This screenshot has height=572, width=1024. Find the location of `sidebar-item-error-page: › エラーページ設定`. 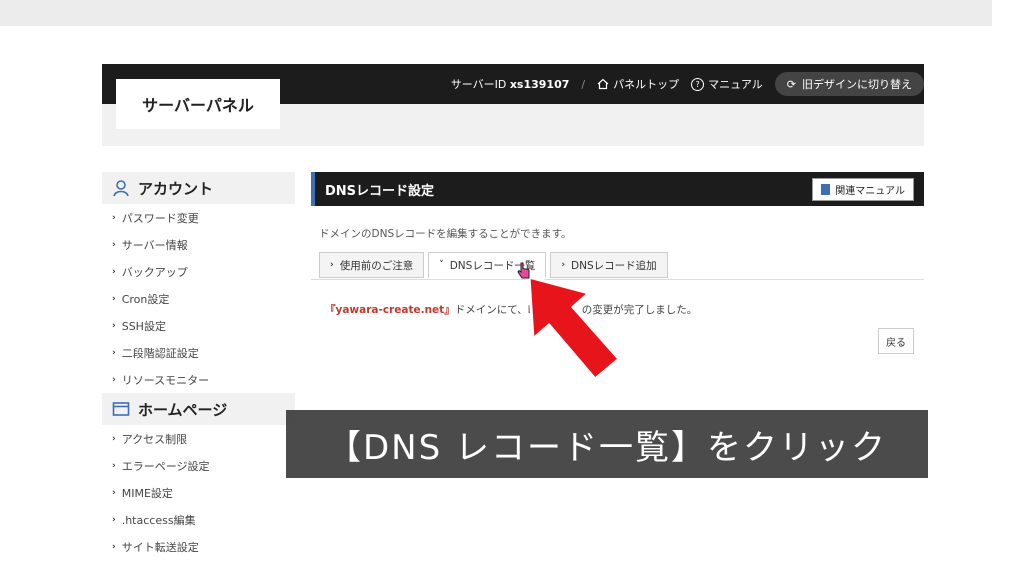

sidebar-item-error-page: › エラーページ設定 is located at coordinates (198, 465).